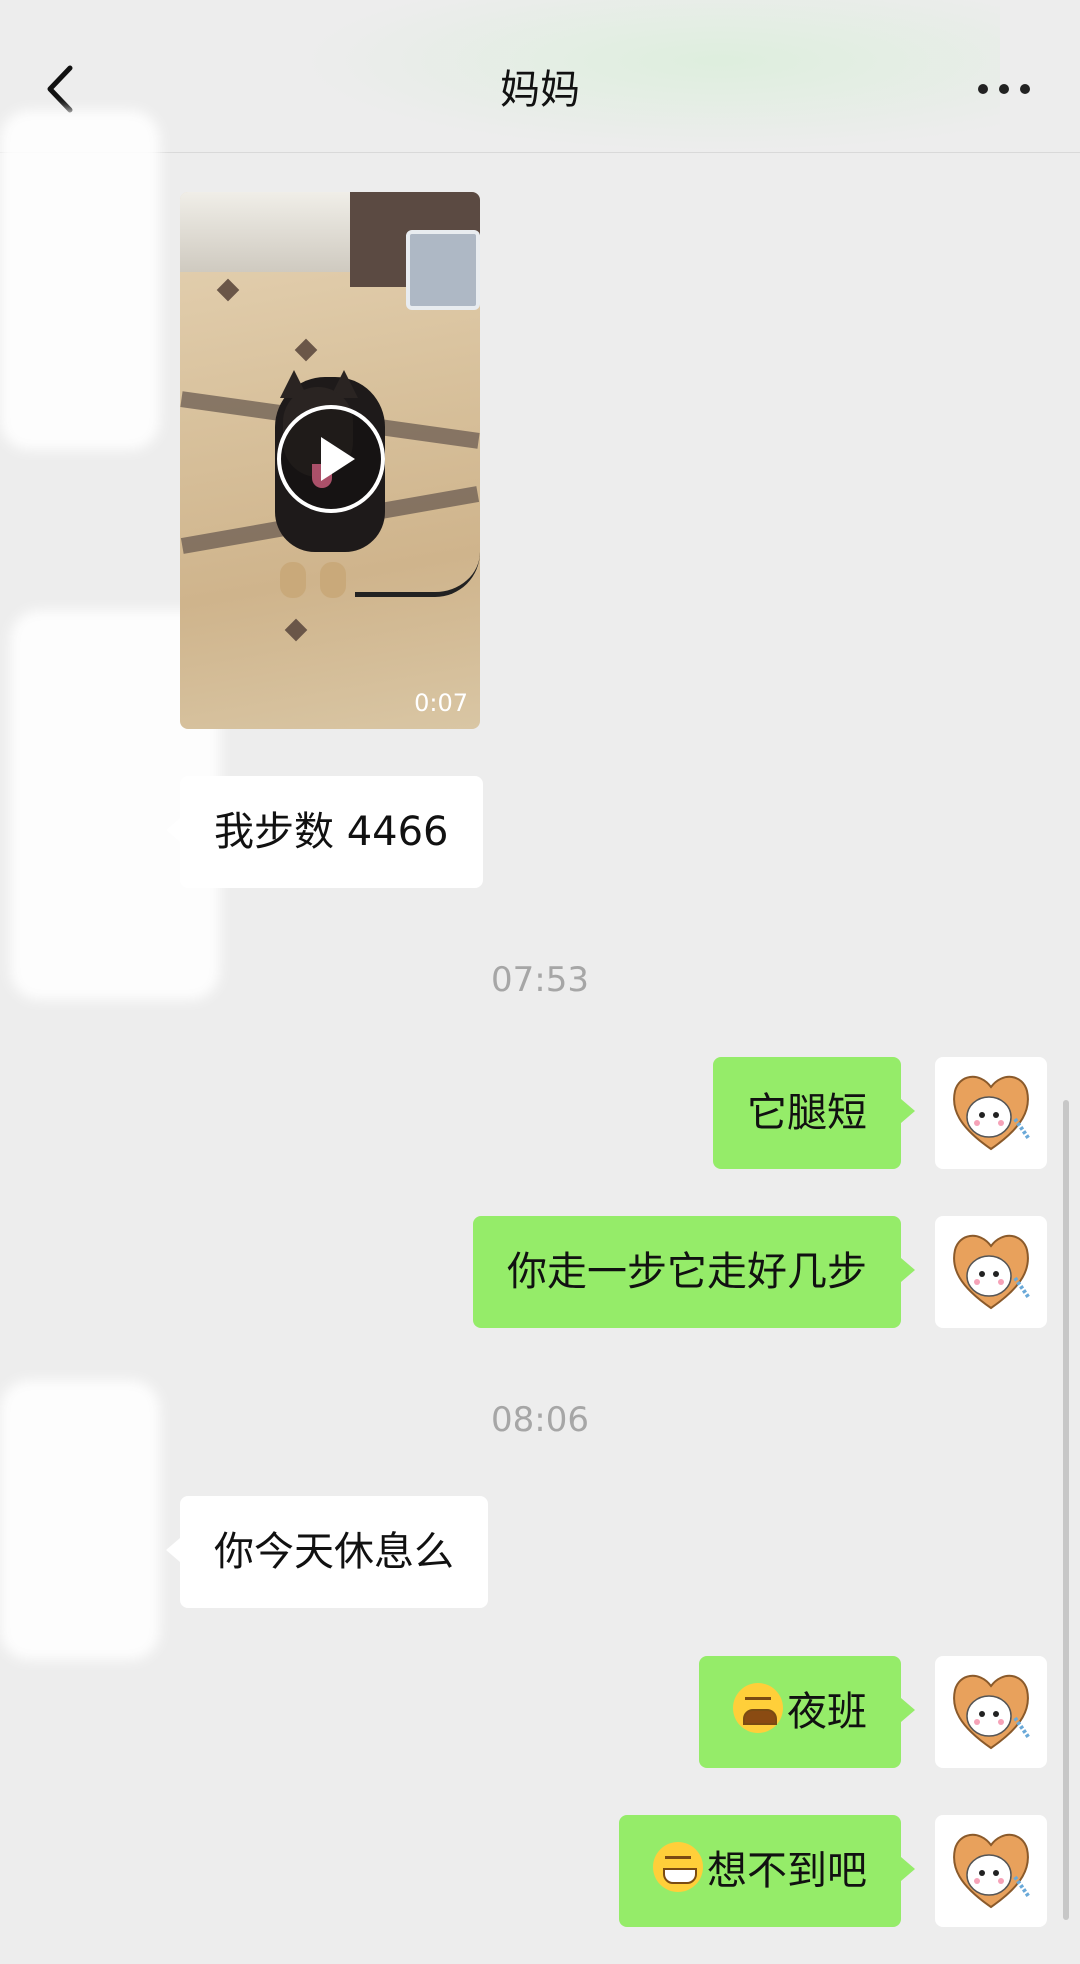 The width and height of the screenshot is (1080, 1964). I want to click on redacted-avatar-smudge, so click(80, 280).